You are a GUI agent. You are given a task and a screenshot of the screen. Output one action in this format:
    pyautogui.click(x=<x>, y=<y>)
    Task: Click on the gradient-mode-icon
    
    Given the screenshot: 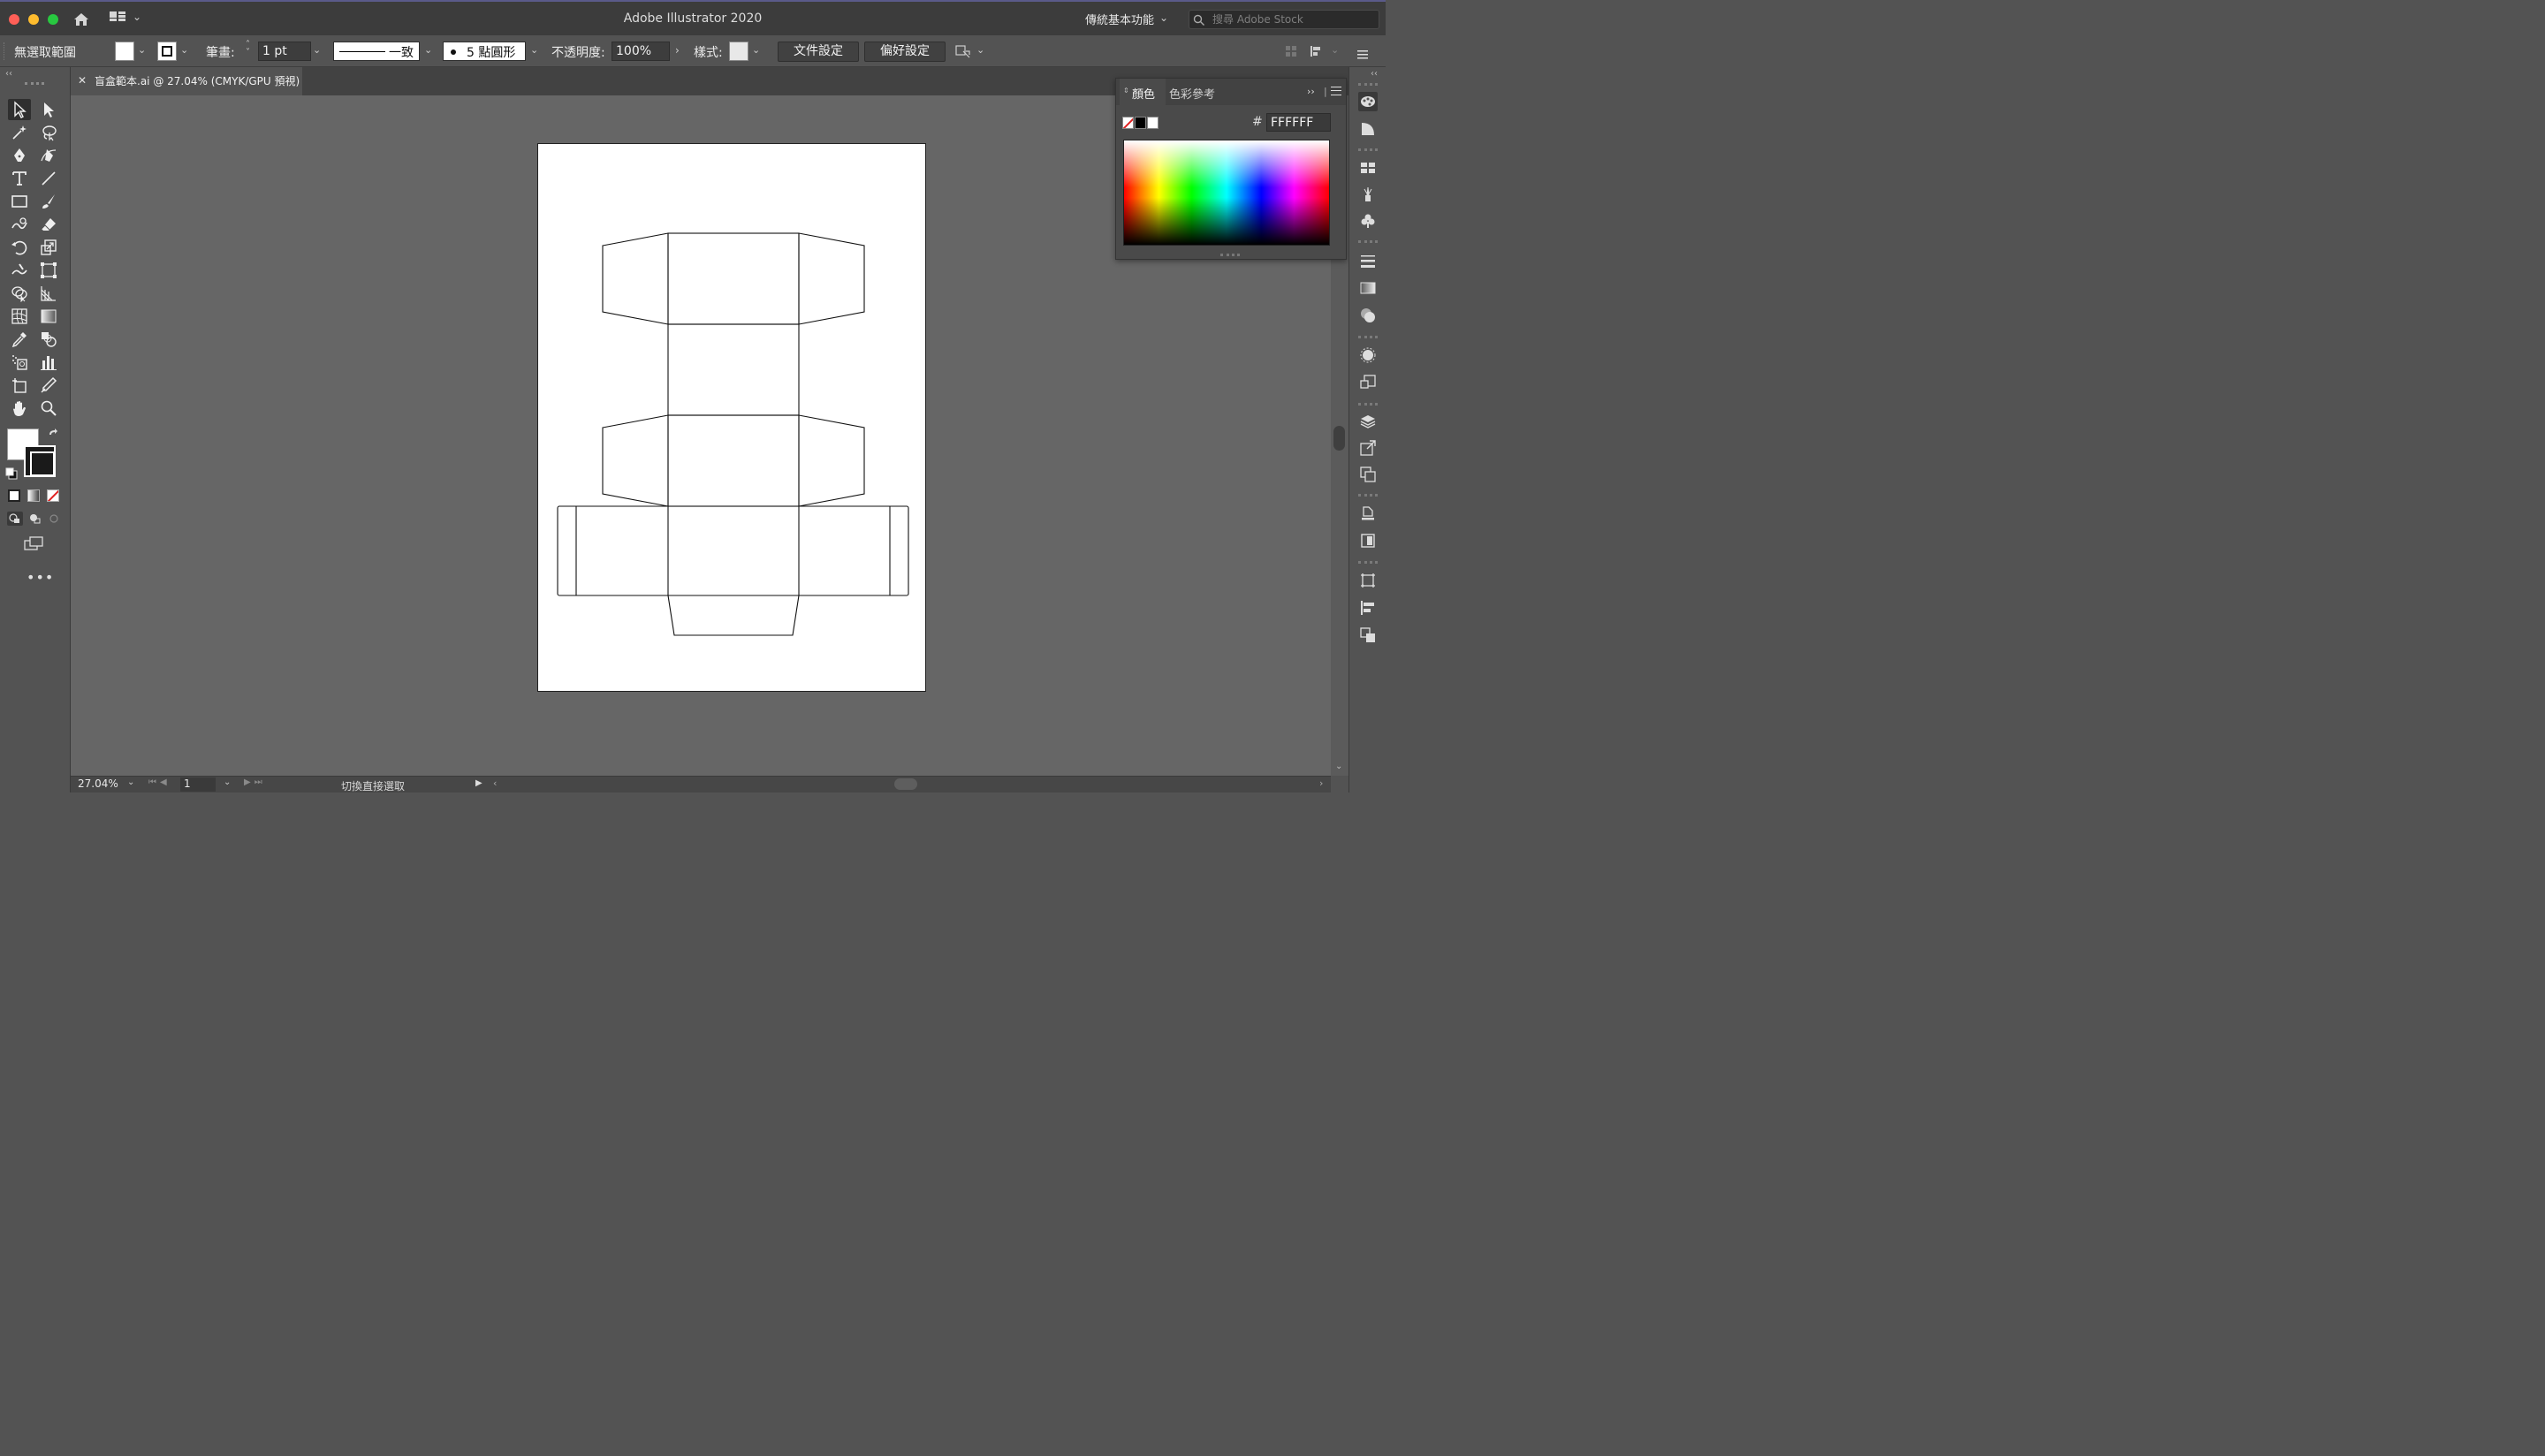 What is the action you would take?
    pyautogui.click(x=33, y=495)
    